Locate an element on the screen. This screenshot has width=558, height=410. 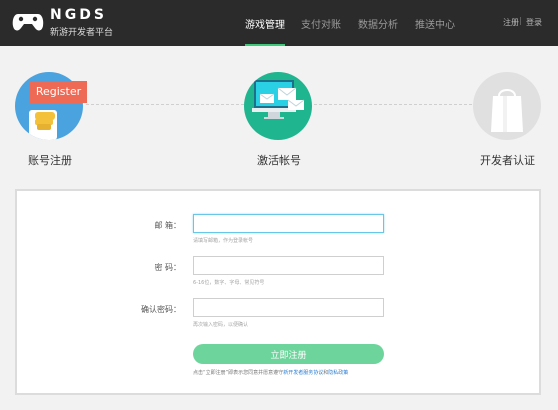
step-activate-circle is located at coordinates (278, 106).